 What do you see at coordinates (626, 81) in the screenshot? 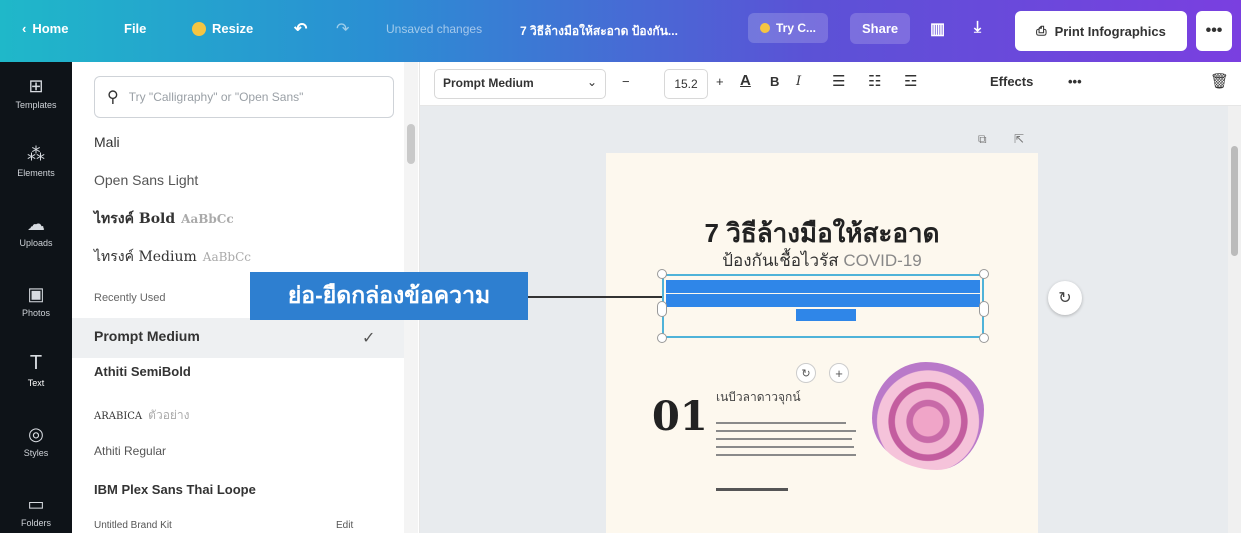
I see `decrease-size-button: −` at bounding box center [626, 81].